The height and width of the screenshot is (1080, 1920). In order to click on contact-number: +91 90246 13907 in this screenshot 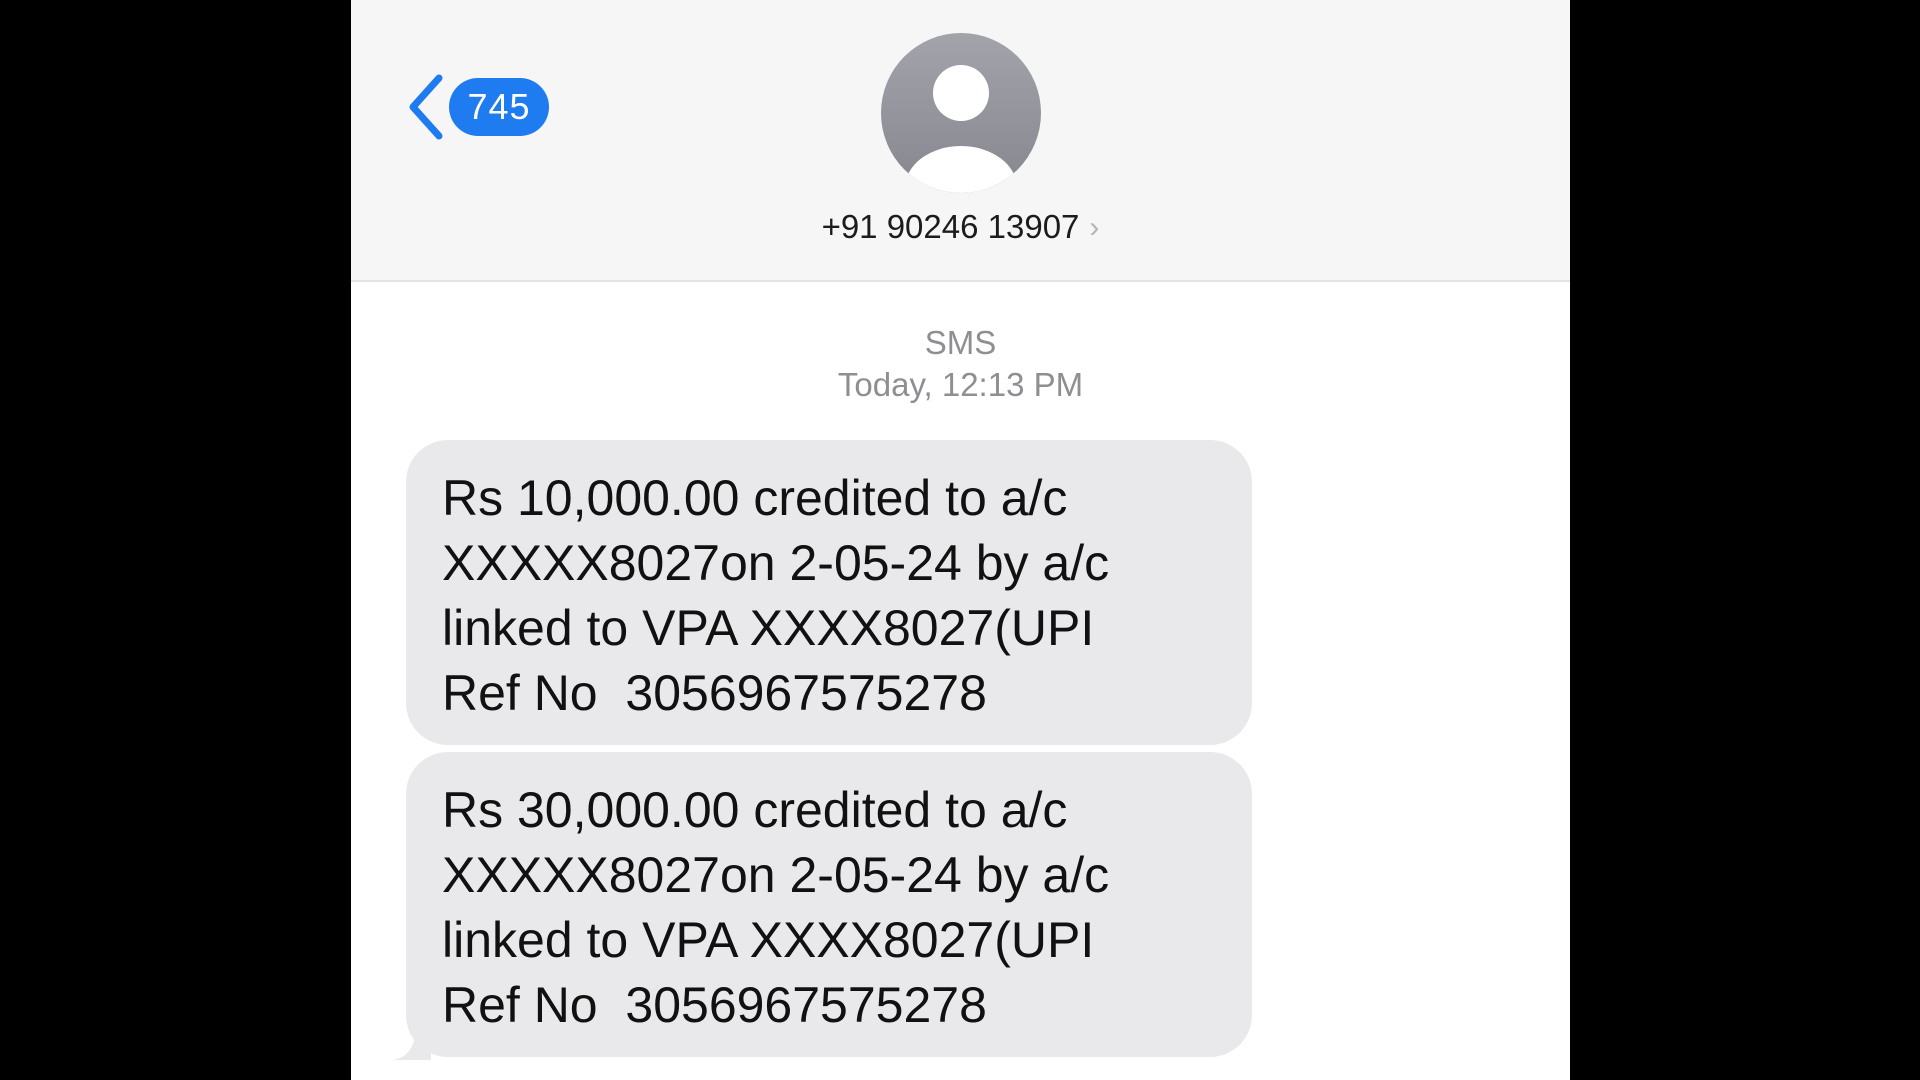, I will do `click(950, 226)`.